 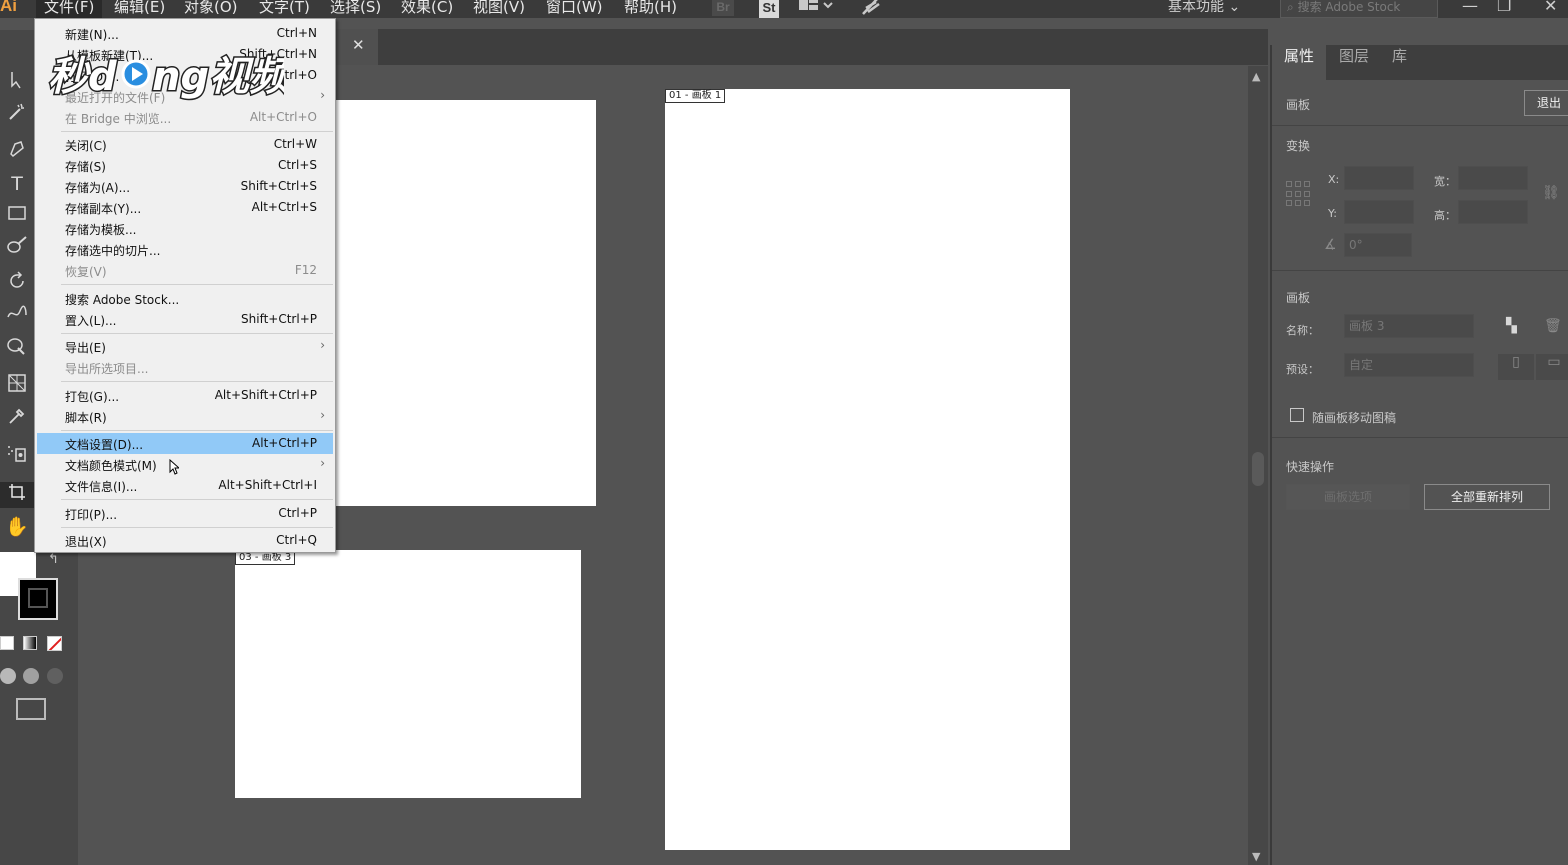 I want to click on menu-select: 选择(S), so click(x=355, y=9).